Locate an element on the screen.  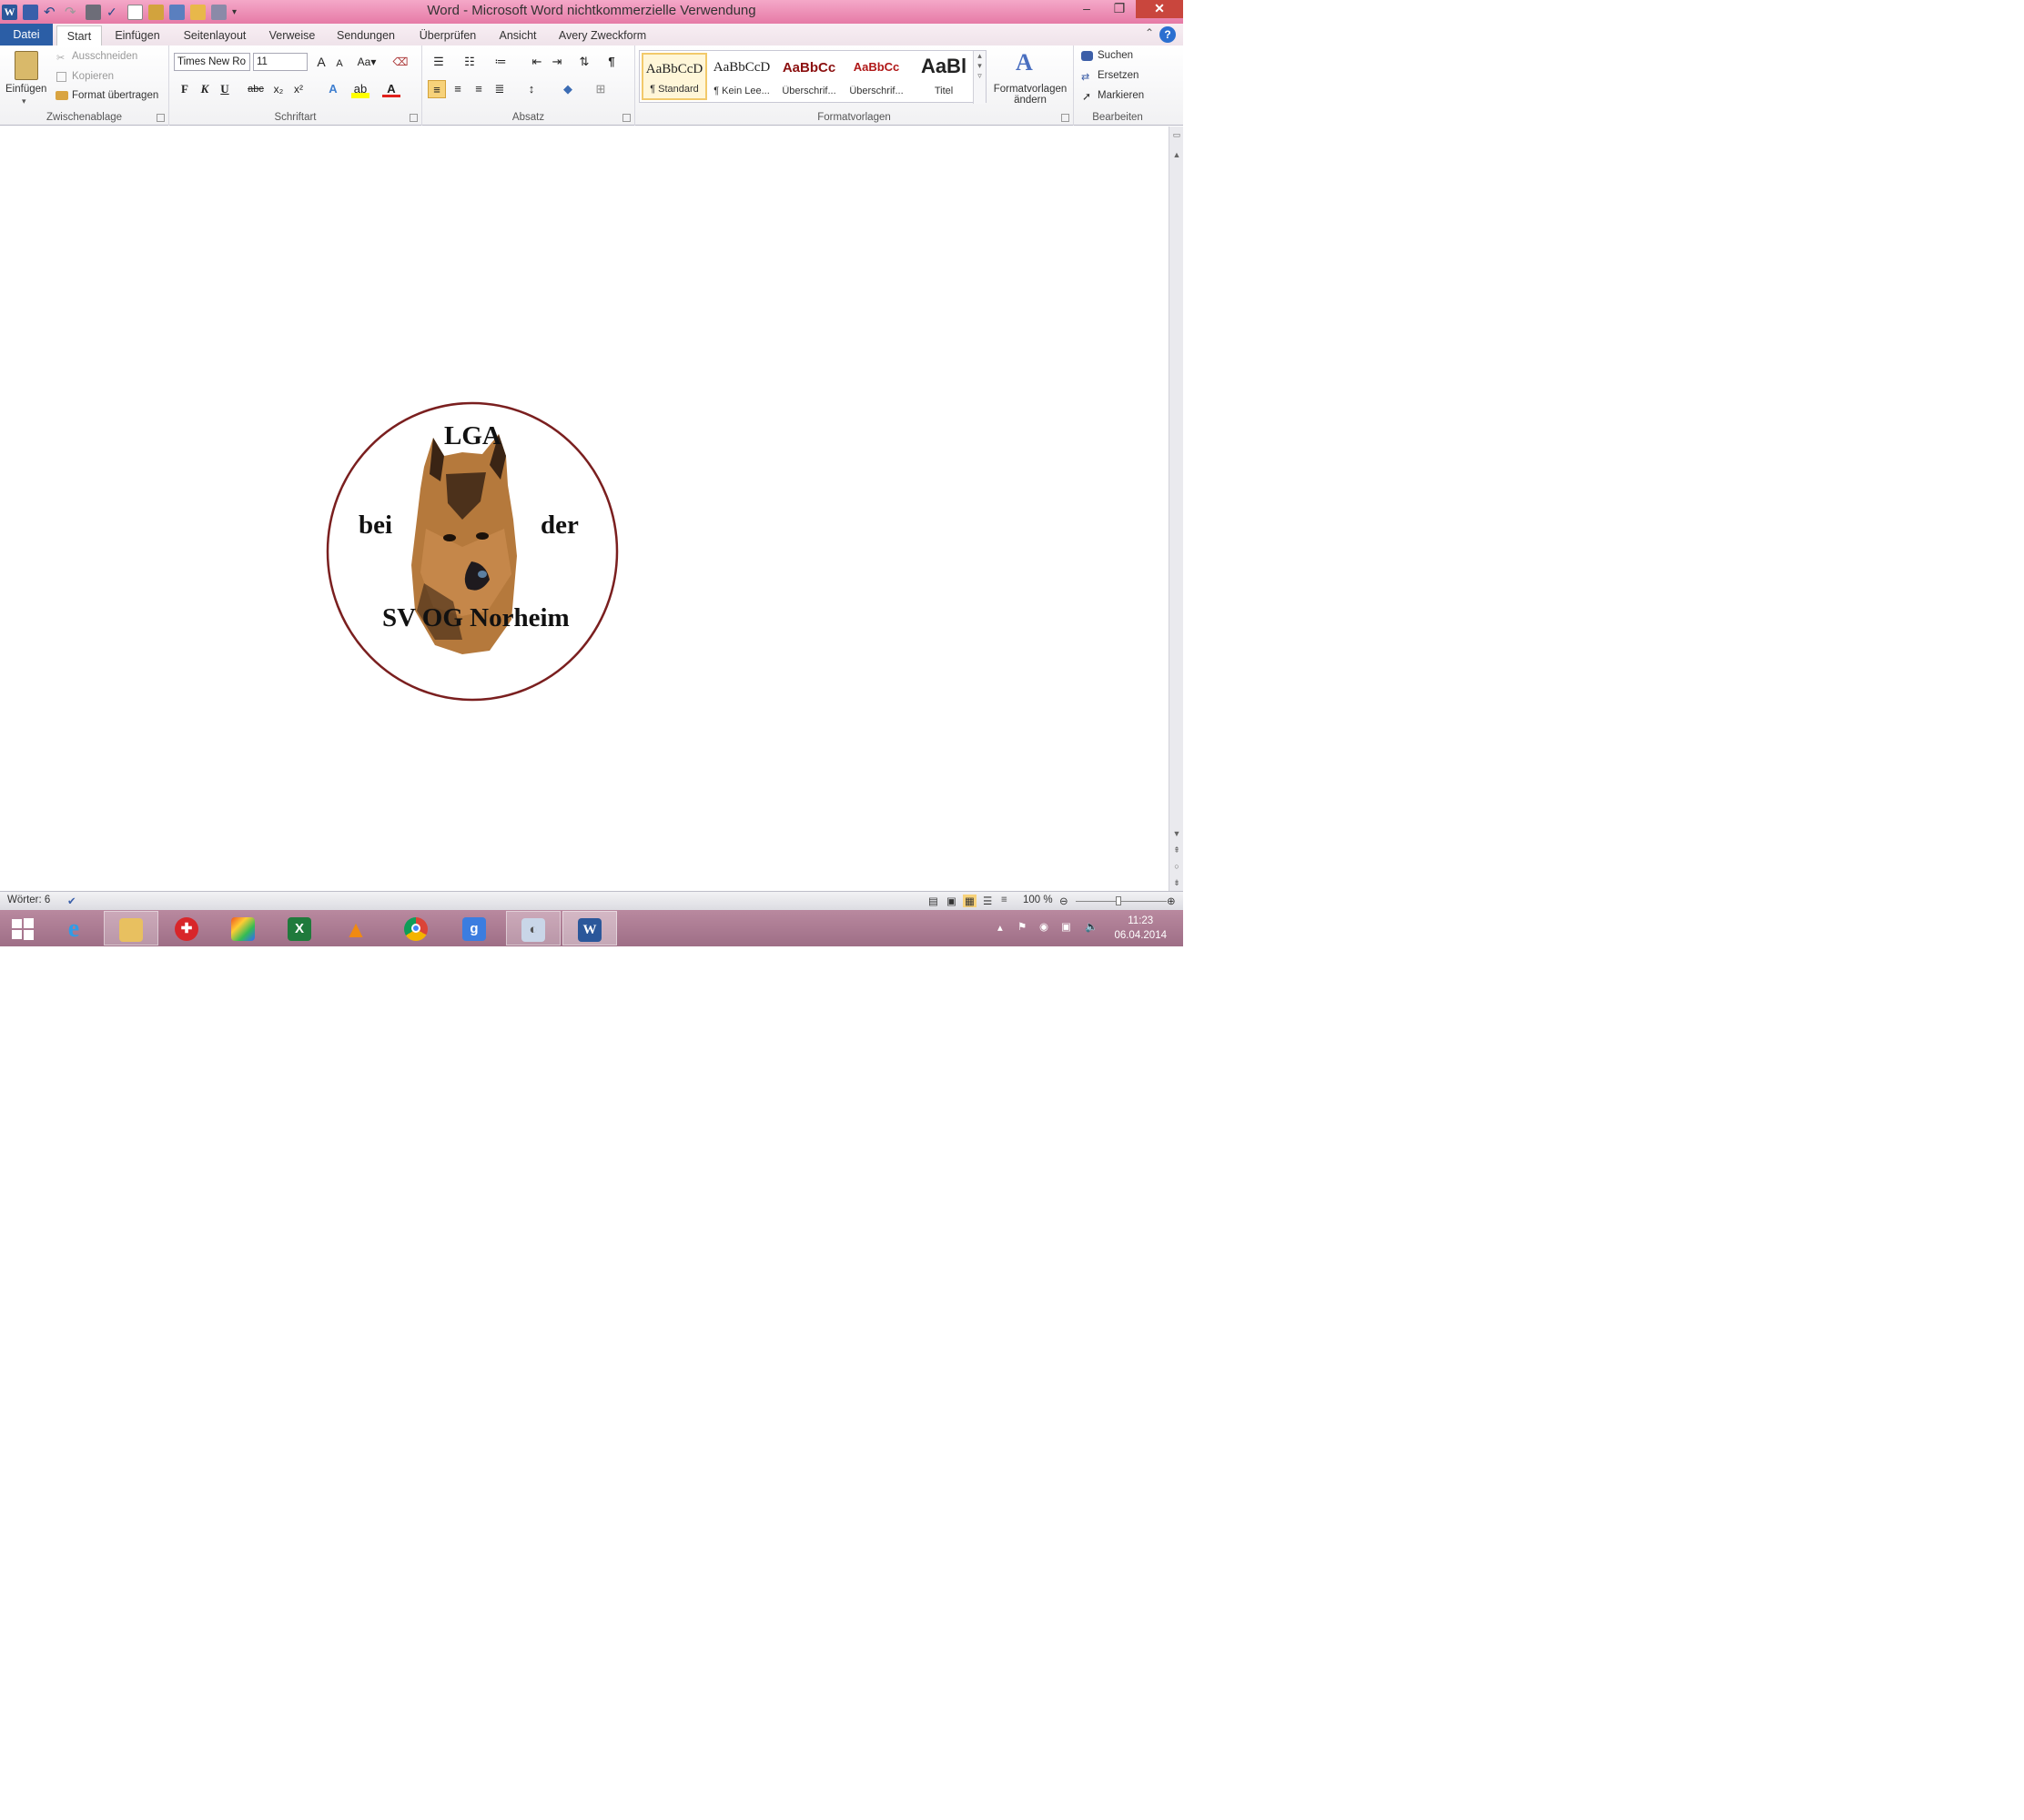
paste-button: Einfügen is located at coordinates (26, 90).